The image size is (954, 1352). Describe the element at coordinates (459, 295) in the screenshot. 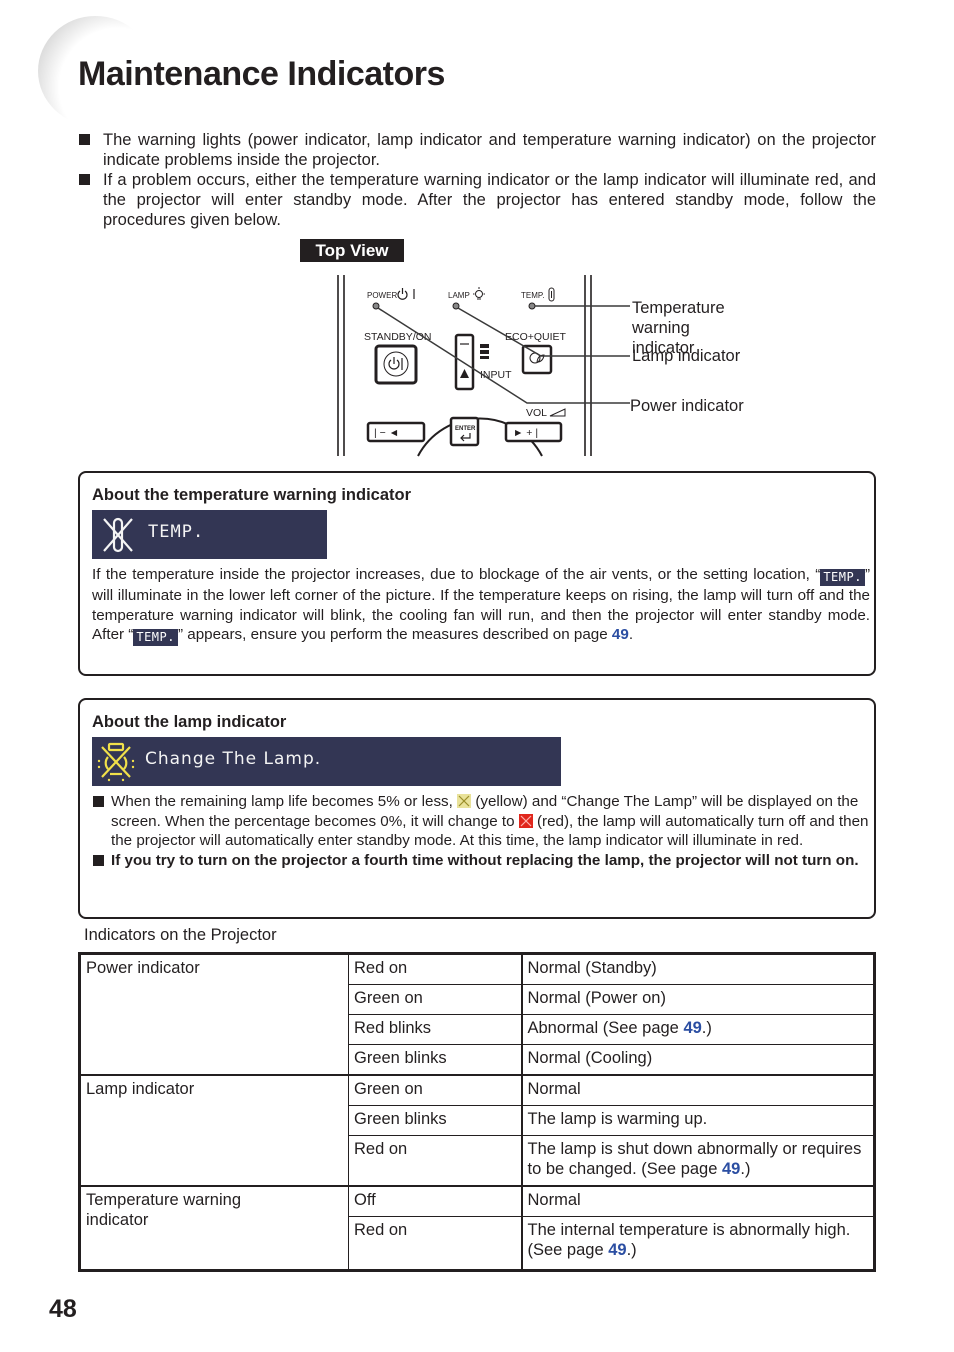

I see `lamp-label: LAMP` at that location.